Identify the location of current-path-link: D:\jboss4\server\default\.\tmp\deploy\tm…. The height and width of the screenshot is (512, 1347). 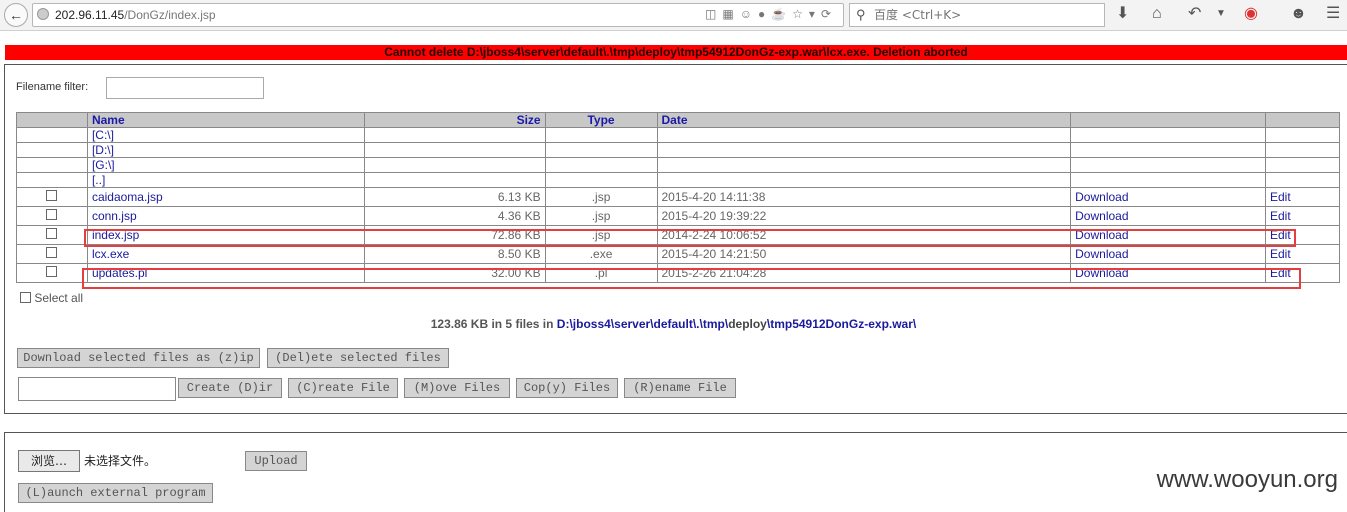
(736, 324).